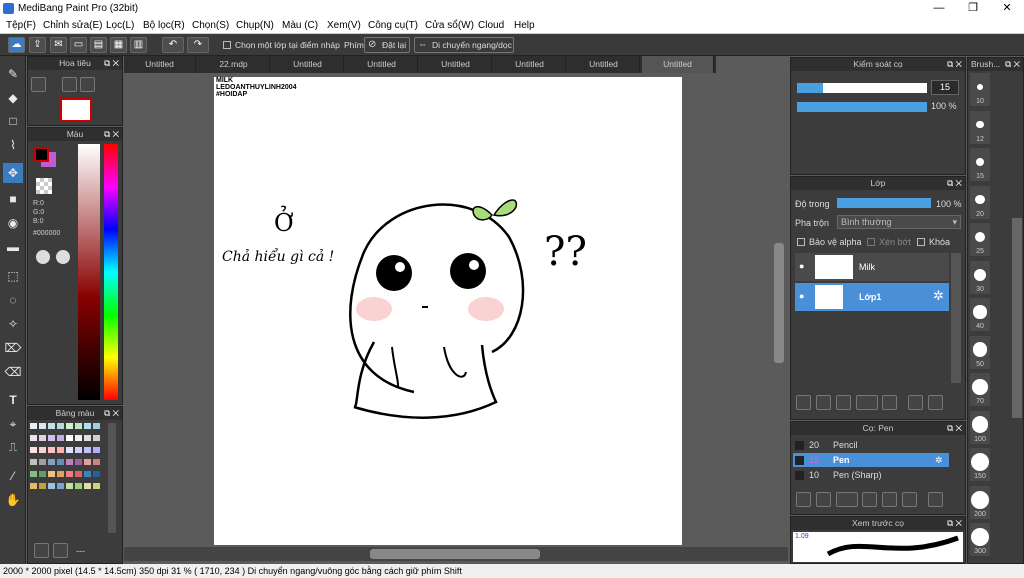 The width and height of the screenshot is (1024, 578). I want to click on tile-icon: ▥, so click(138, 45).